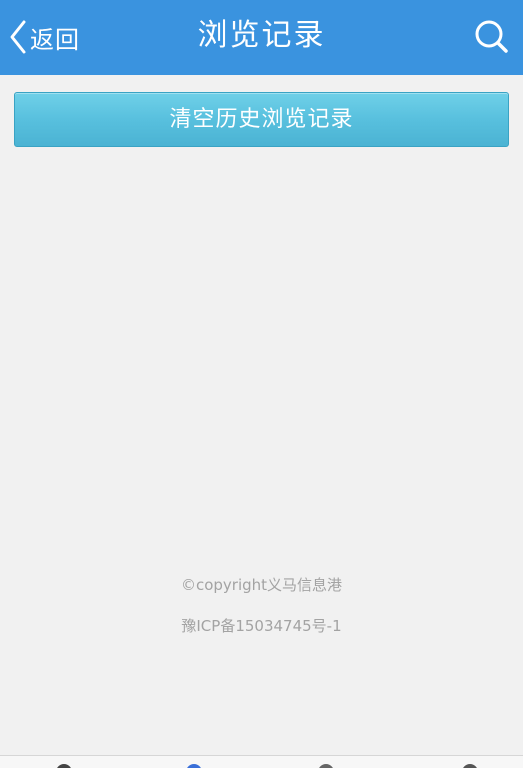 The image size is (523, 768). Describe the element at coordinates (261, 761) in the screenshot. I see `bottom-tab-bar` at that location.